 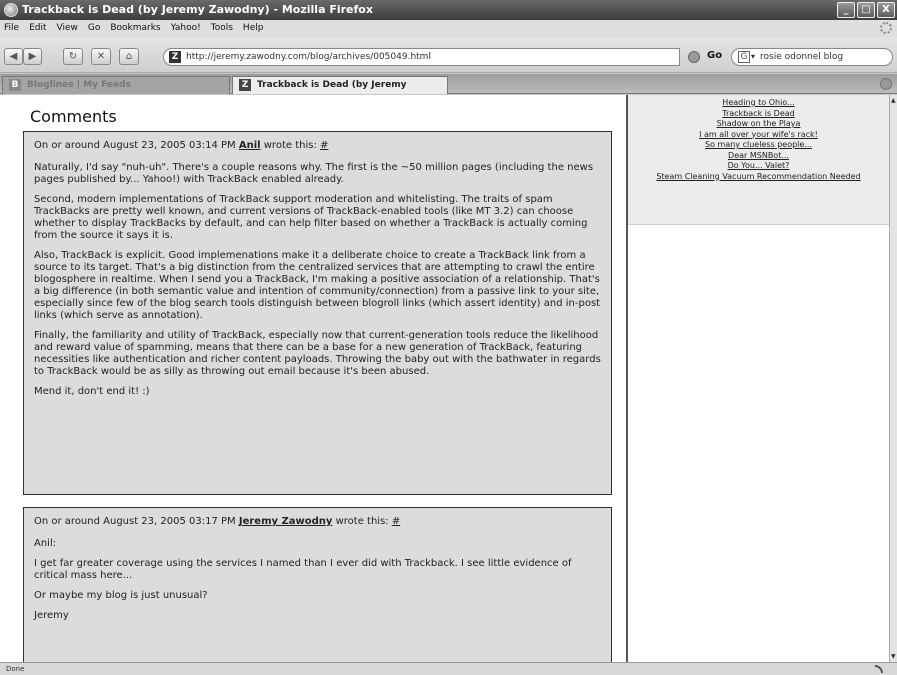 What do you see at coordinates (286, 521) in the screenshot?
I see `comment-author-link: Jeremy Zawodny` at bounding box center [286, 521].